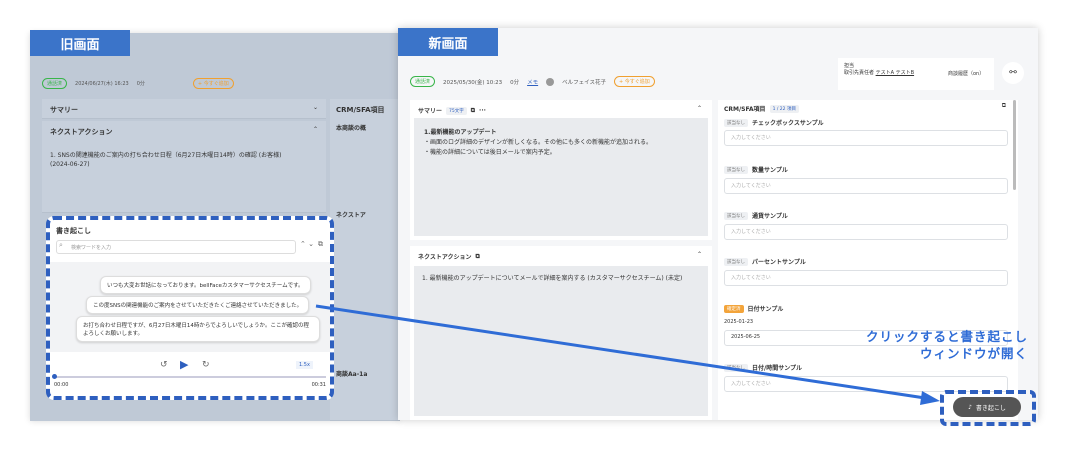  What do you see at coordinates (970, 407) in the screenshot?
I see `waveform-icon: ♪` at bounding box center [970, 407].